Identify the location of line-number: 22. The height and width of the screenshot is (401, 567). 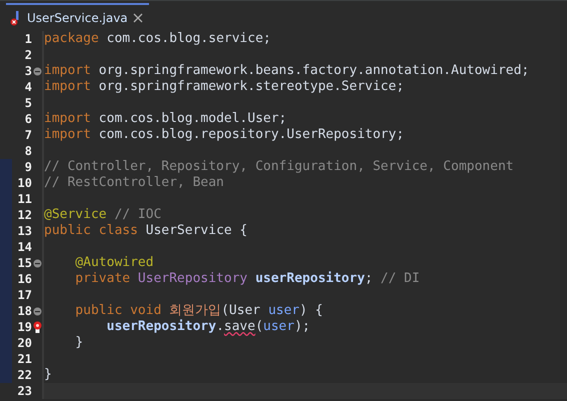
(24, 375).